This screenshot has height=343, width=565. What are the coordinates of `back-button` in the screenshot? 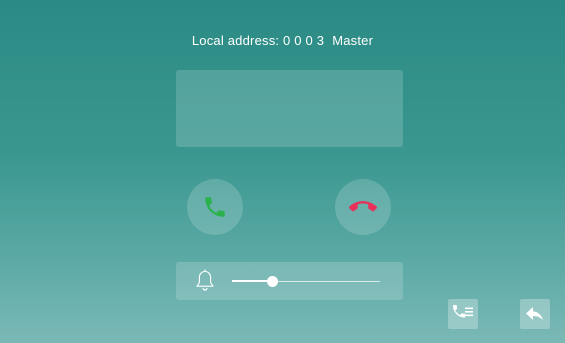 It's located at (535, 314).